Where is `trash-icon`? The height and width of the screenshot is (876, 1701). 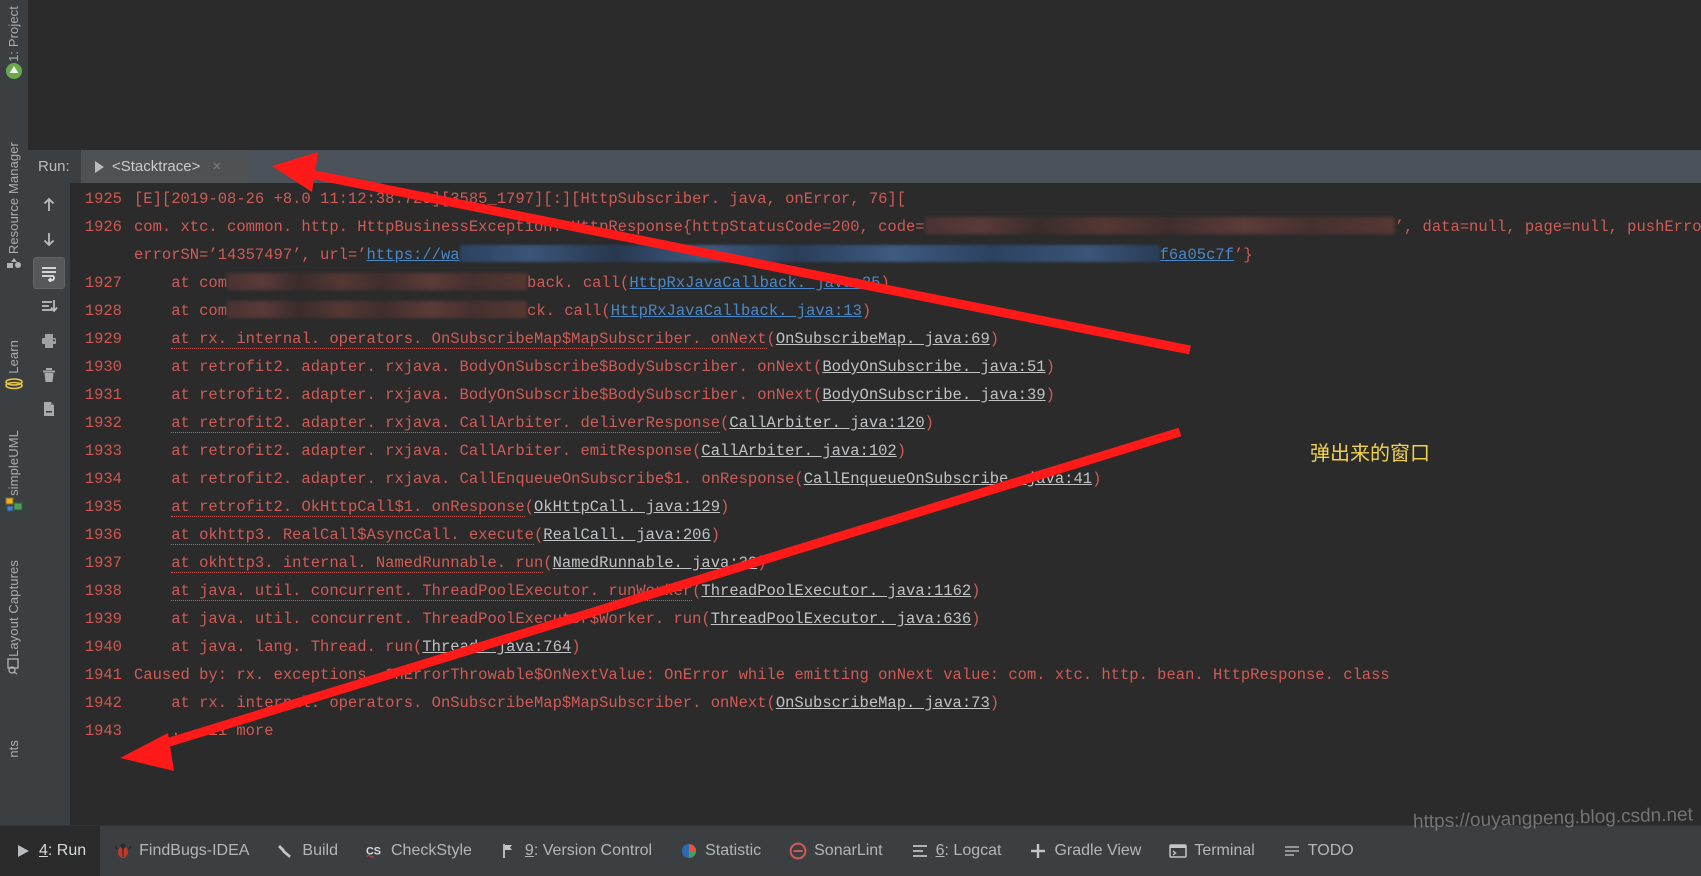 trash-icon is located at coordinates (49, 375).